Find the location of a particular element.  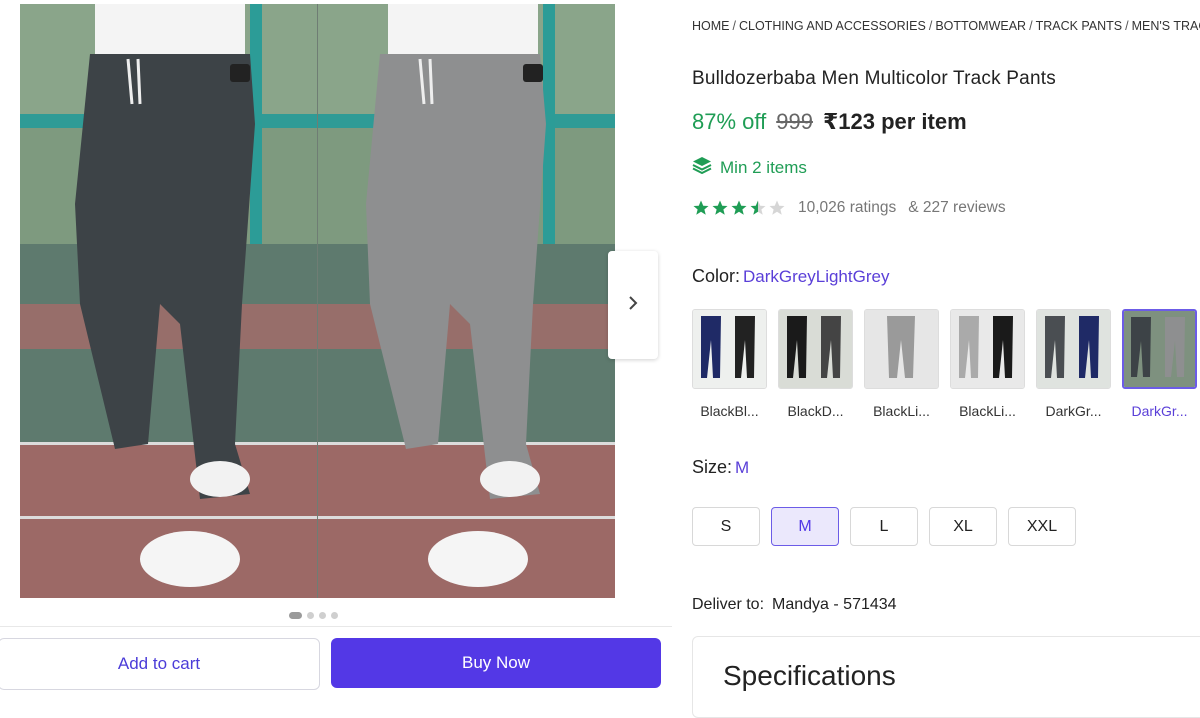

empty-star-icon is located at coordinates (777, 207).